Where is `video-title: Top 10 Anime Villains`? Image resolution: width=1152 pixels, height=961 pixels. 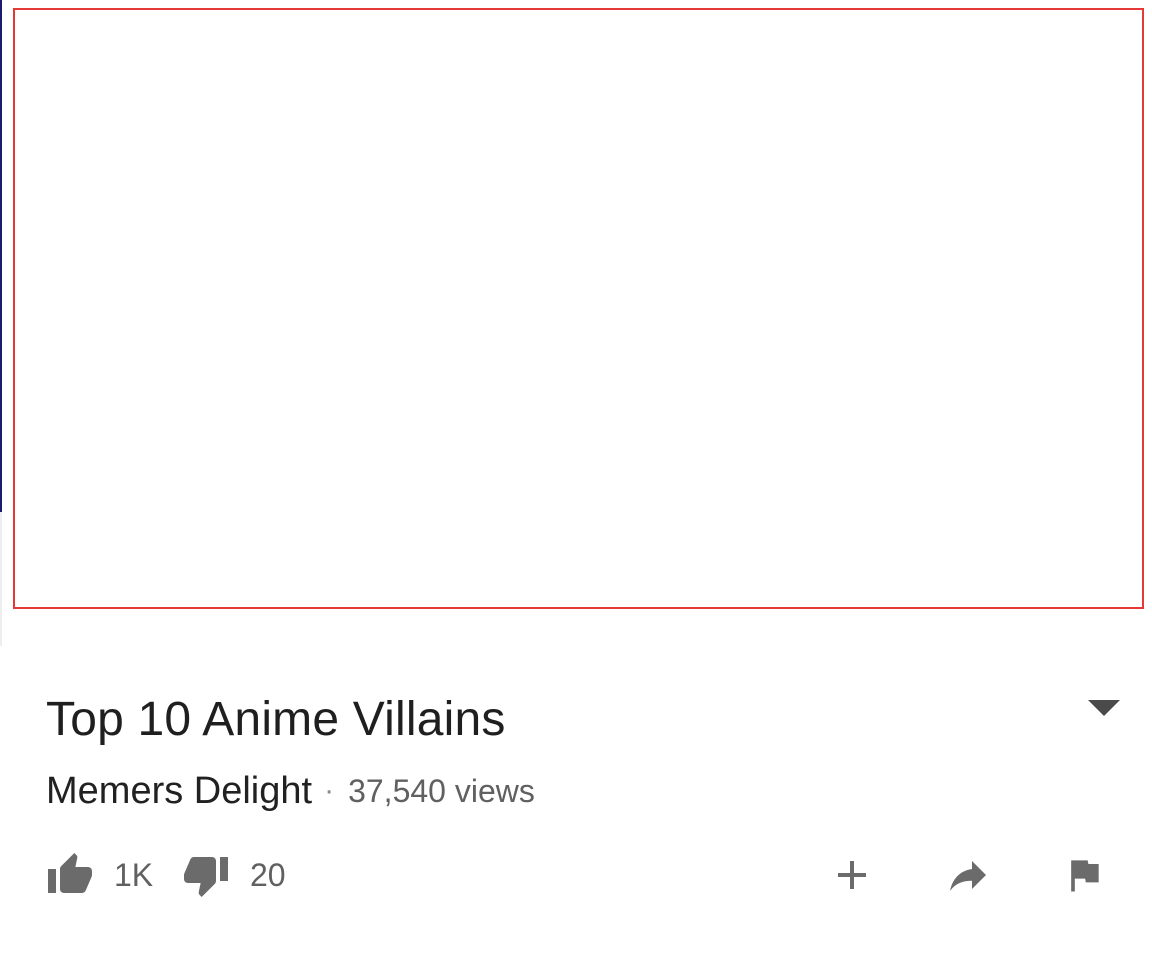
video-title: Top 10 Anime Villains is located at coordinates (276, 719).